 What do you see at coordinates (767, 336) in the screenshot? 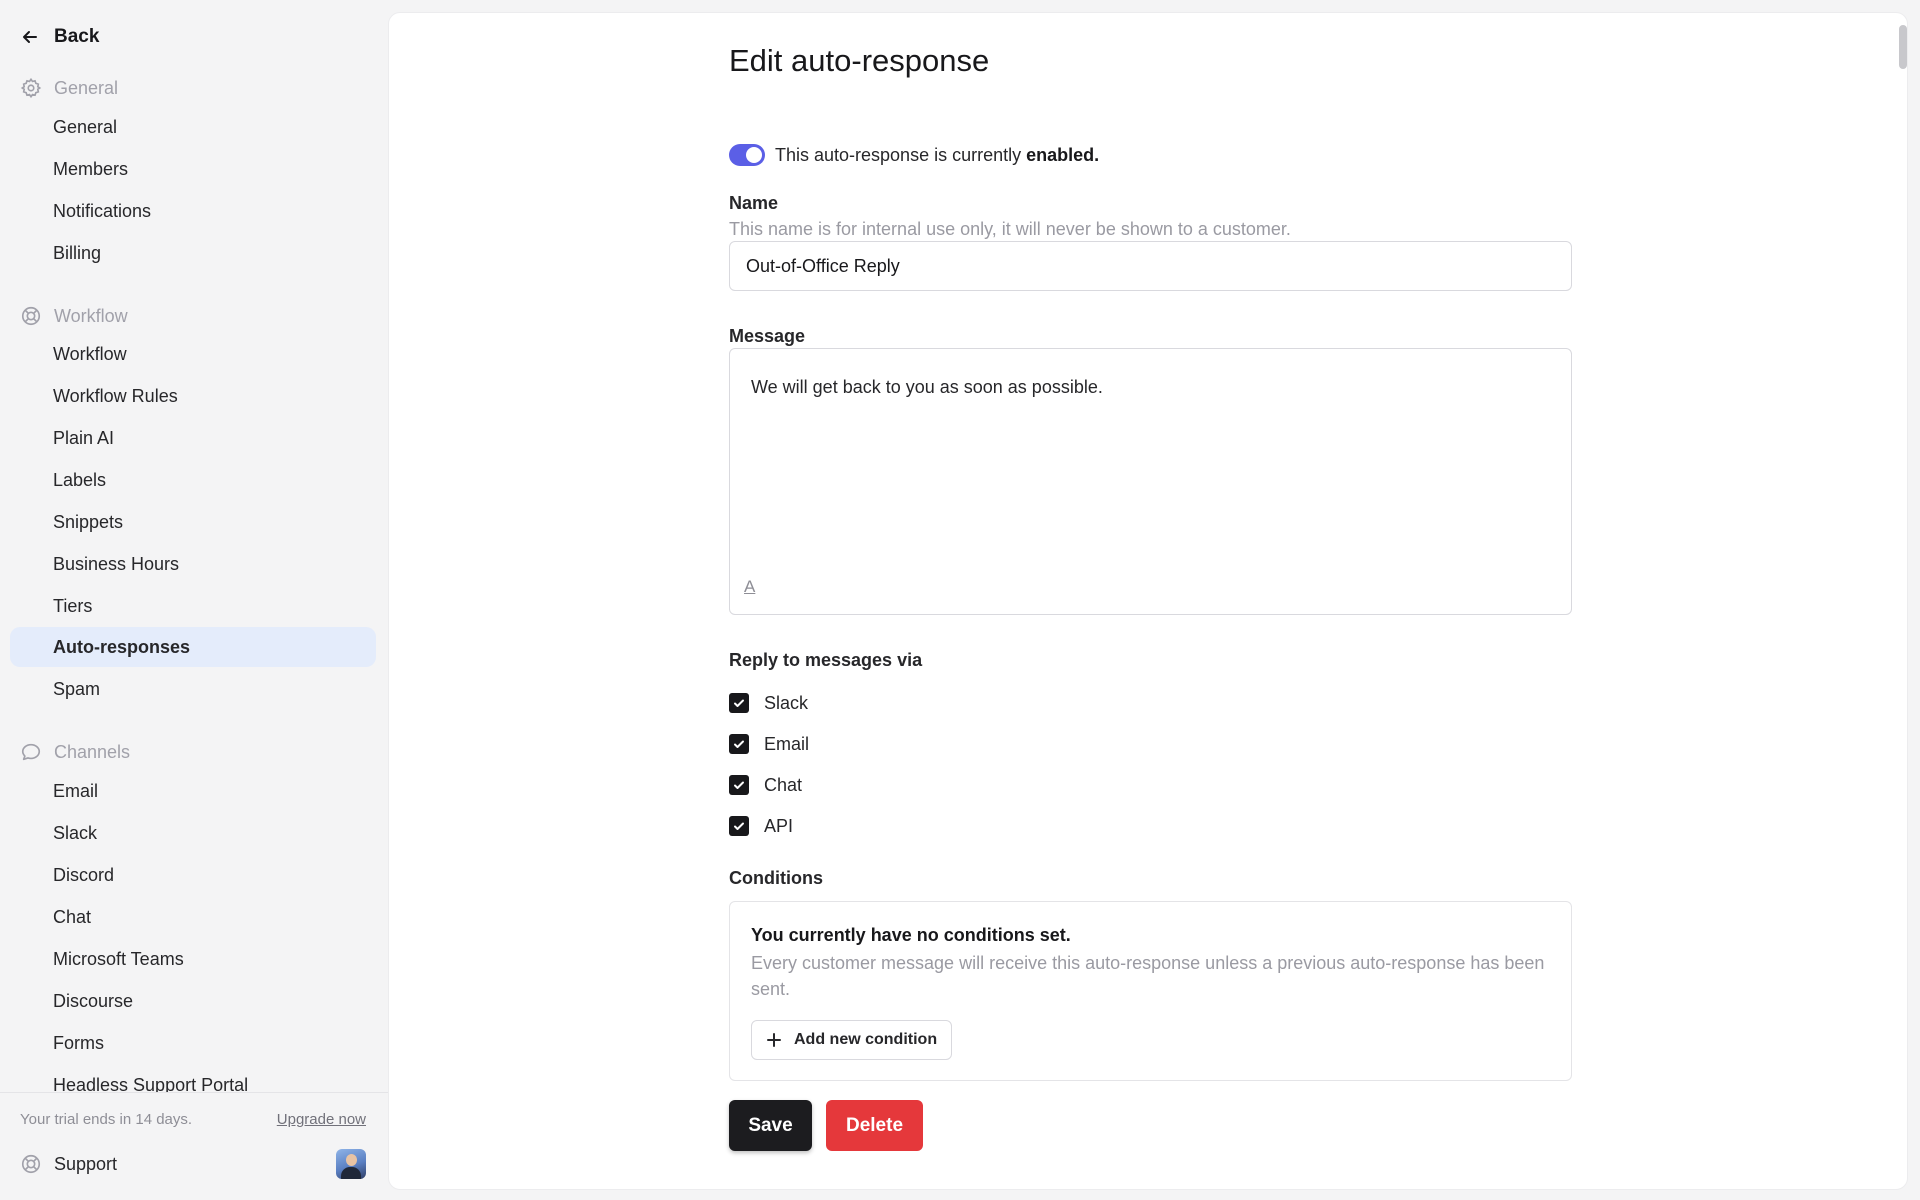
I see `message-label: Message` at bounding box center [767, 336].